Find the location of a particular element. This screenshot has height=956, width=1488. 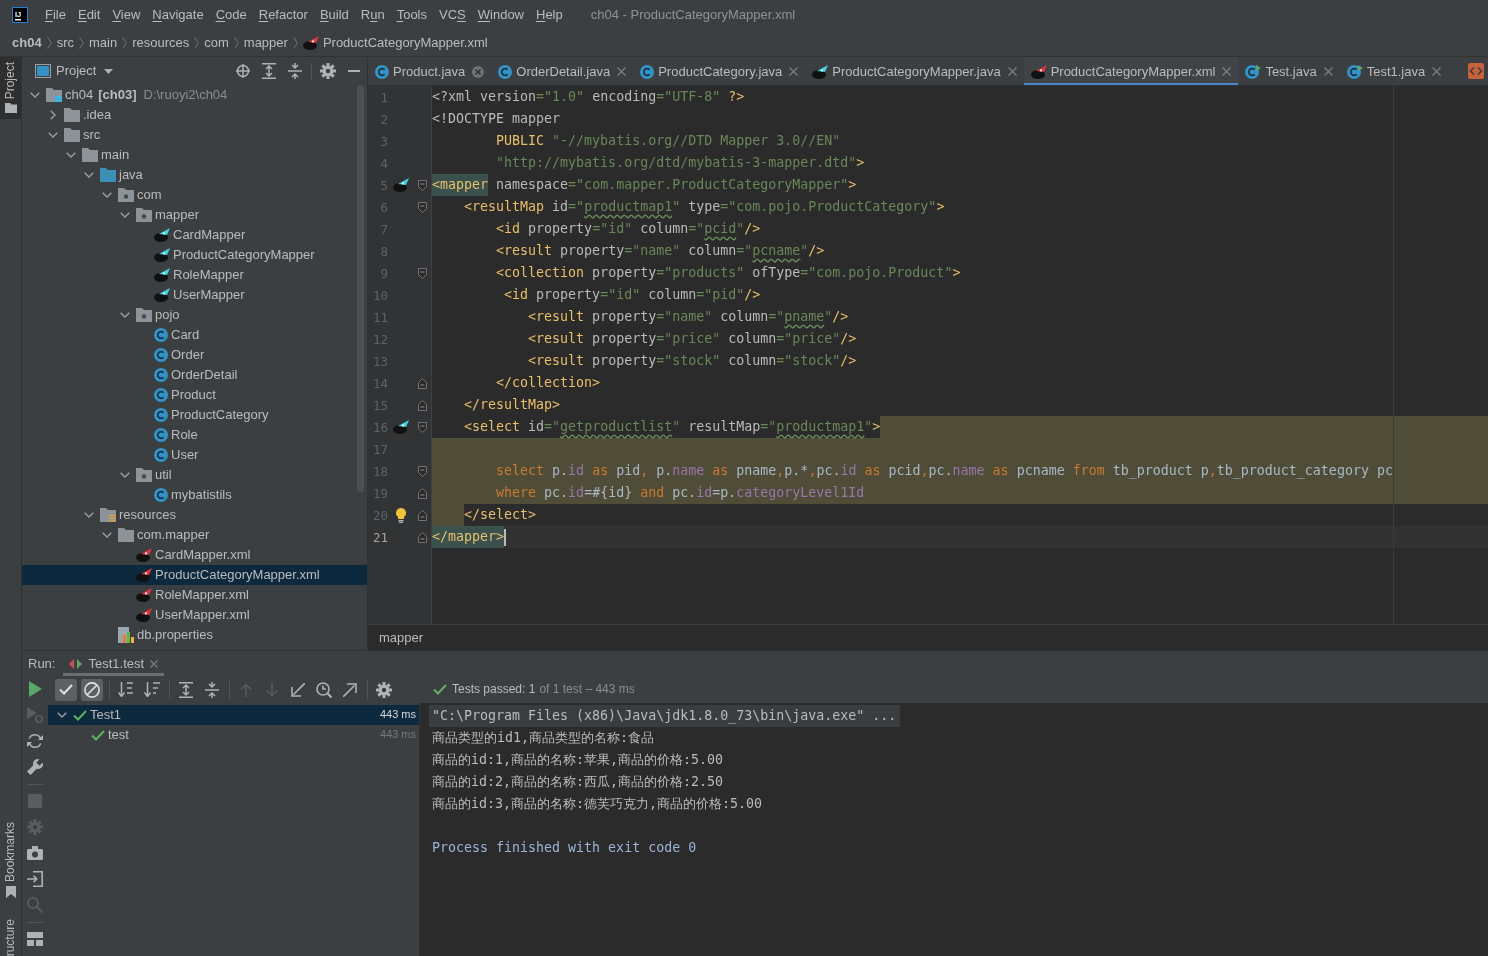

test-item: test is located at coordinates (110, 735).